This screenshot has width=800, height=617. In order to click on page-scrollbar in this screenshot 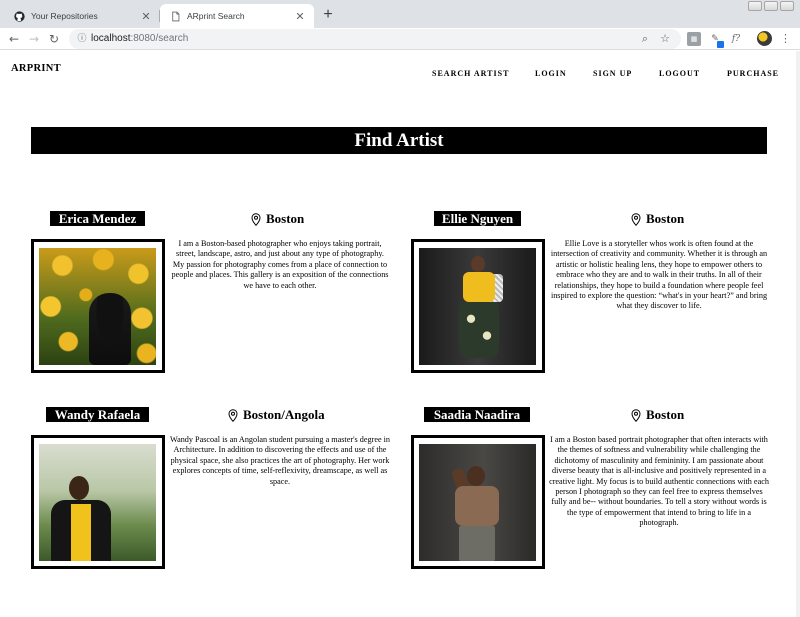, I will do `click(798, 334)`.